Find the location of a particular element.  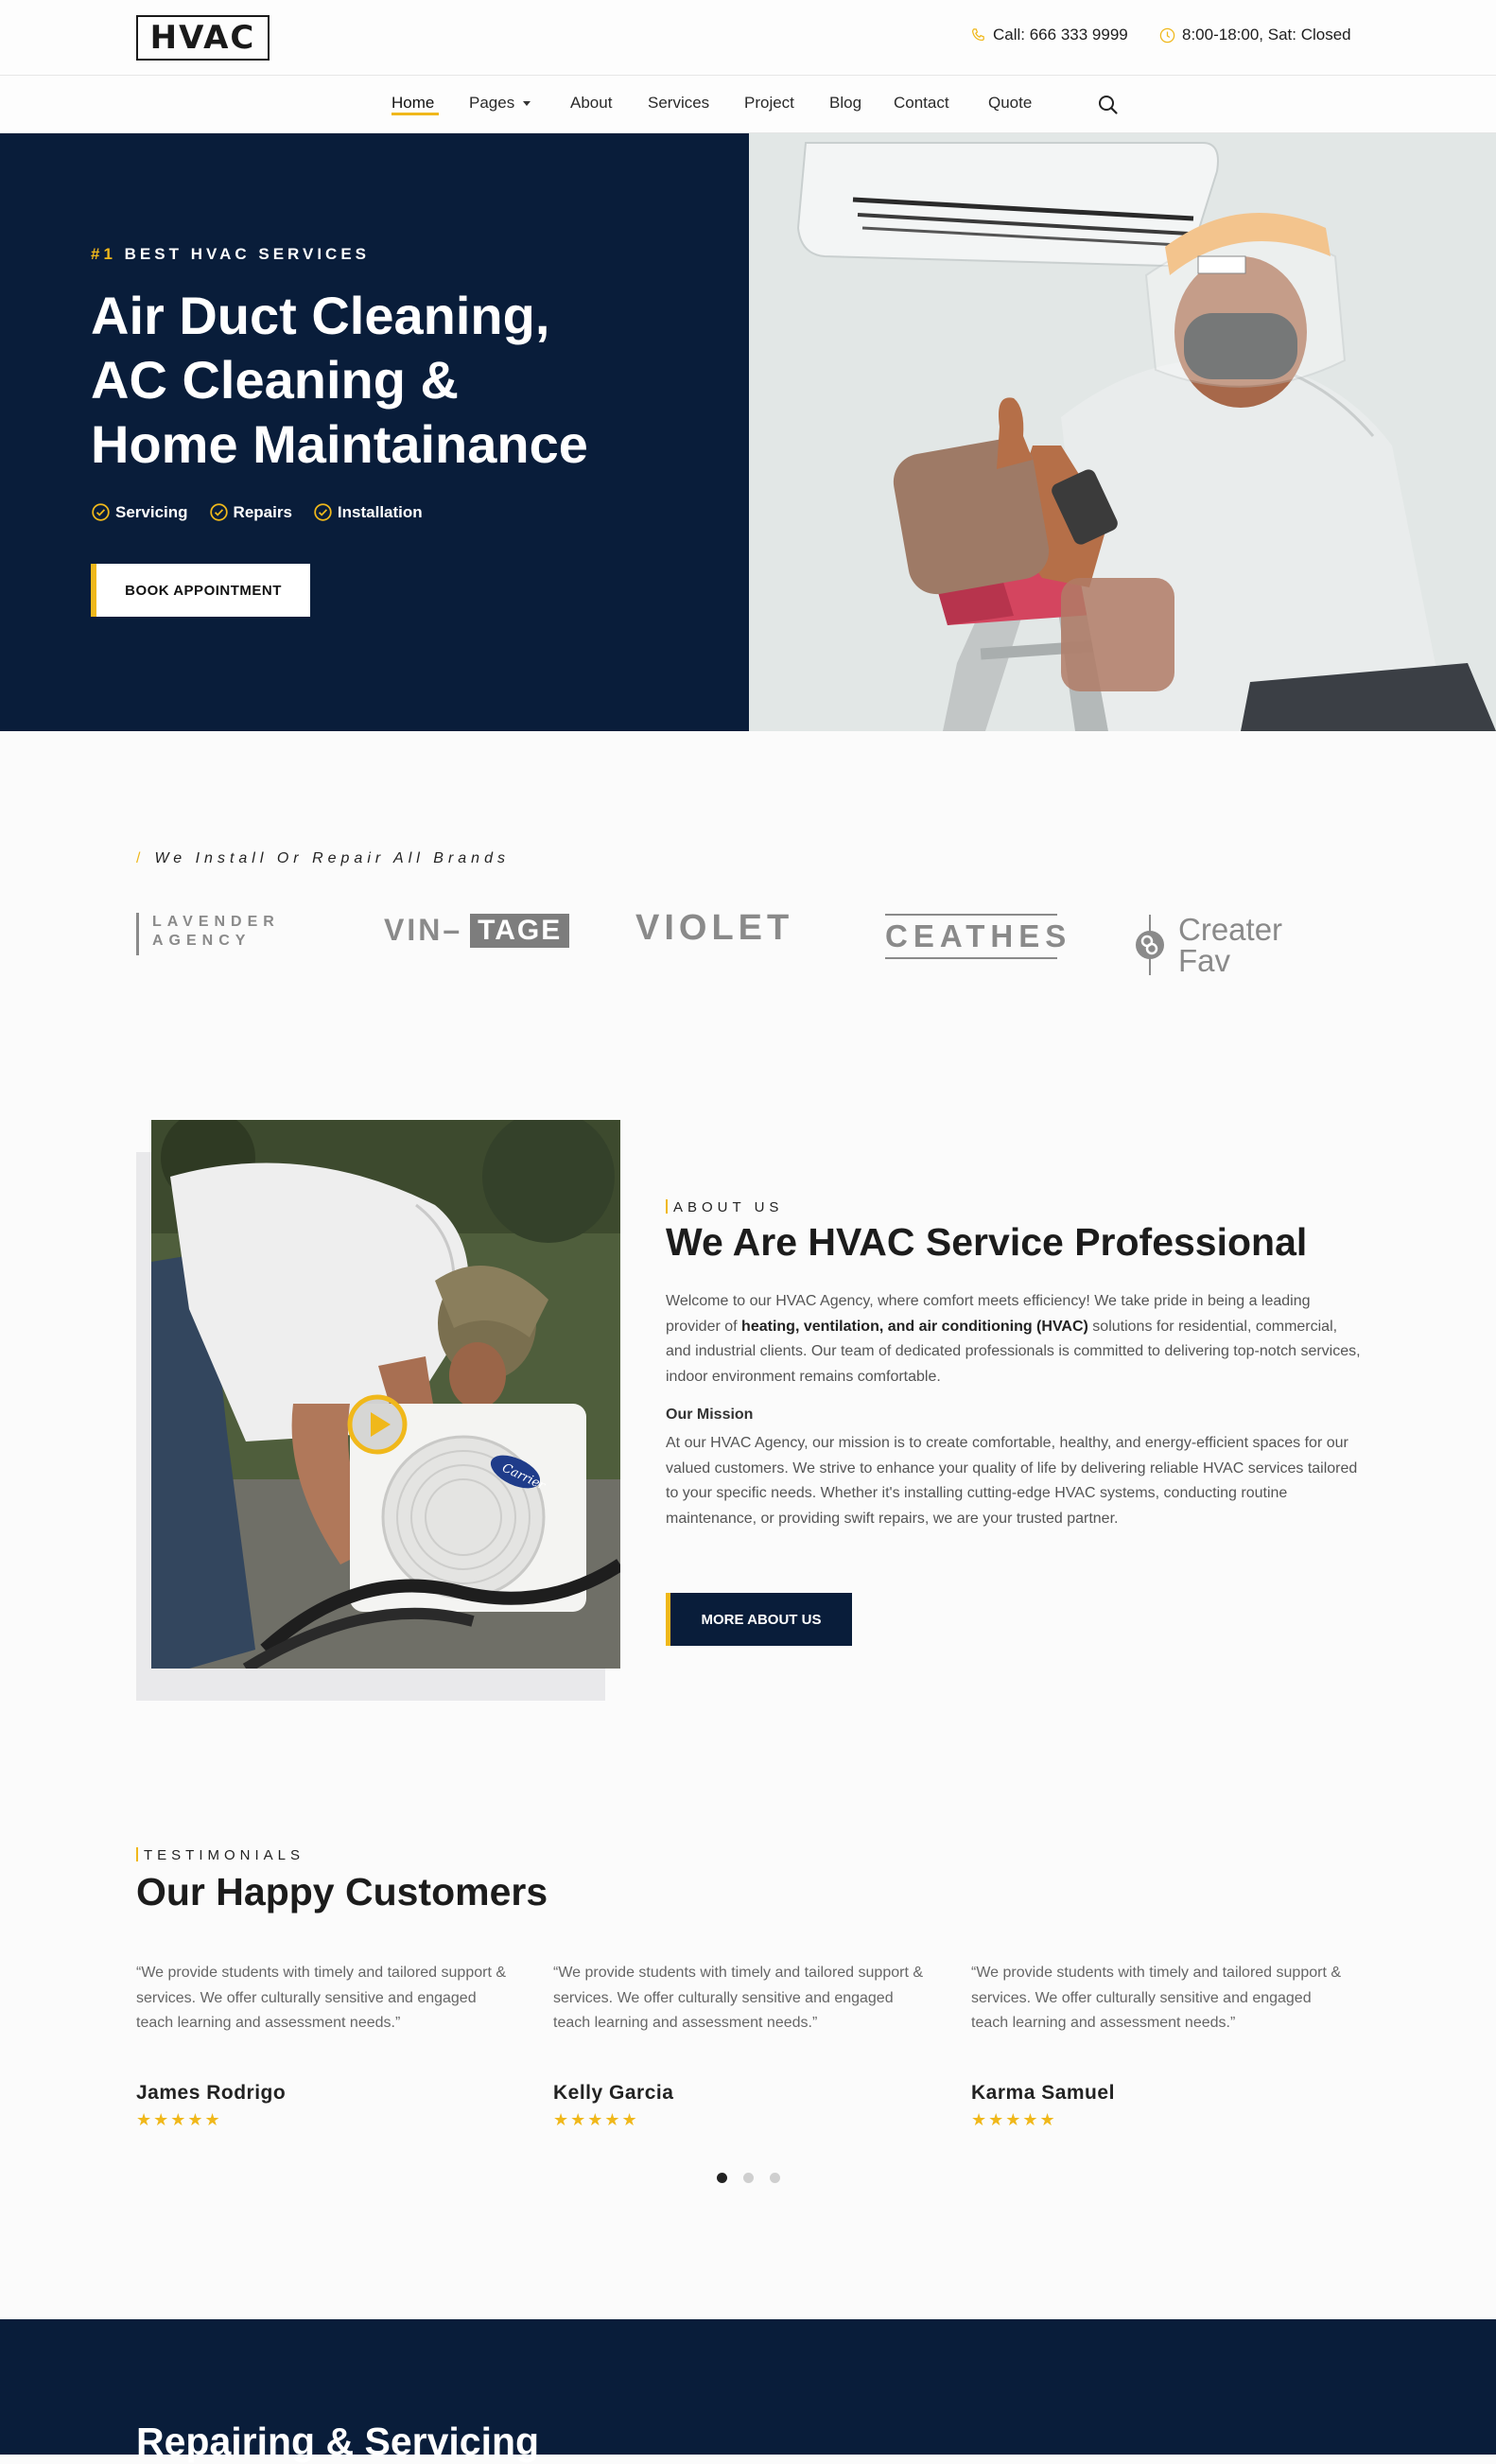

nav-pages-label: Pages is located at coordinates (492, 103).